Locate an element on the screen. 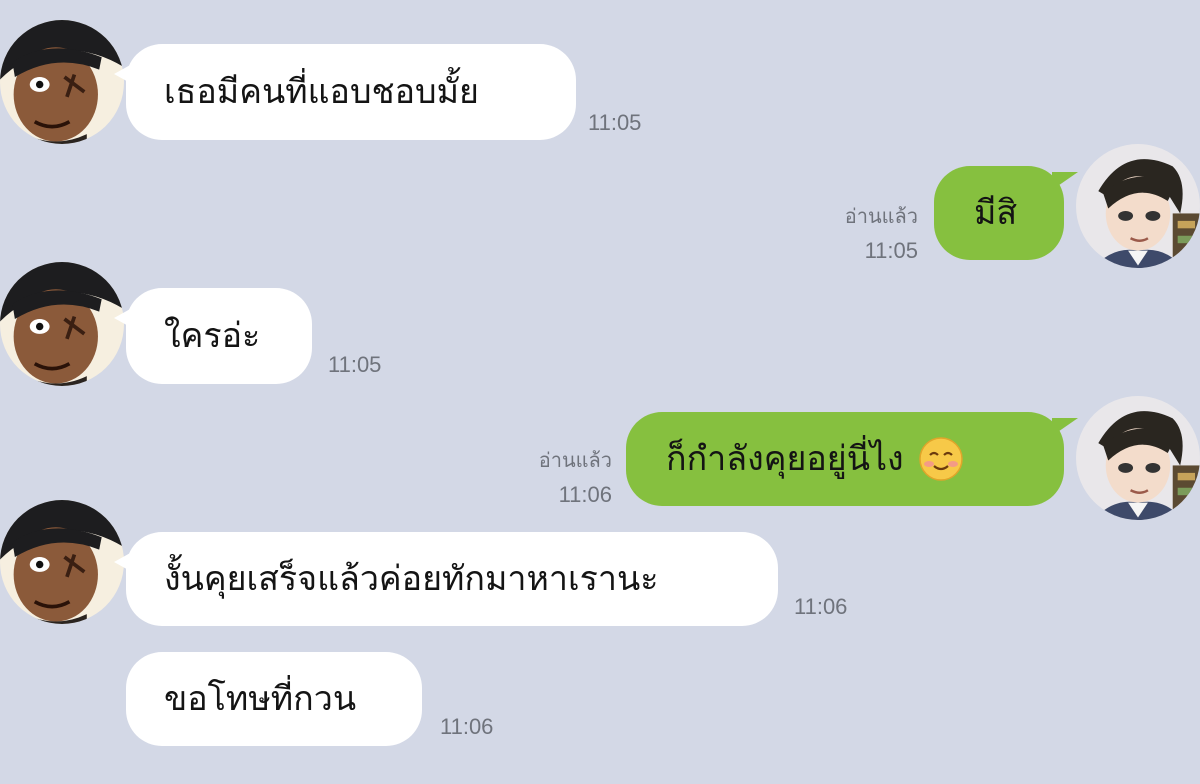 The width and height of the screenshot is (1200, 784). message-bubble-outgoing: ก็กำลังคุยอยู่นี่ไง is located at coordinates (852, 459).